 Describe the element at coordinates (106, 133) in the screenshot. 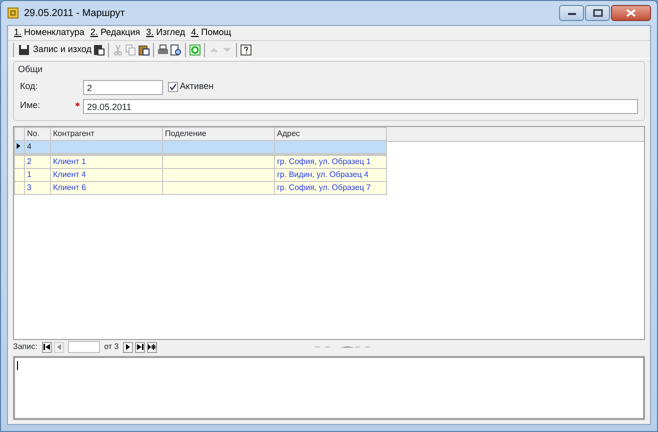

I see `column-header: Контрагент` at that location.